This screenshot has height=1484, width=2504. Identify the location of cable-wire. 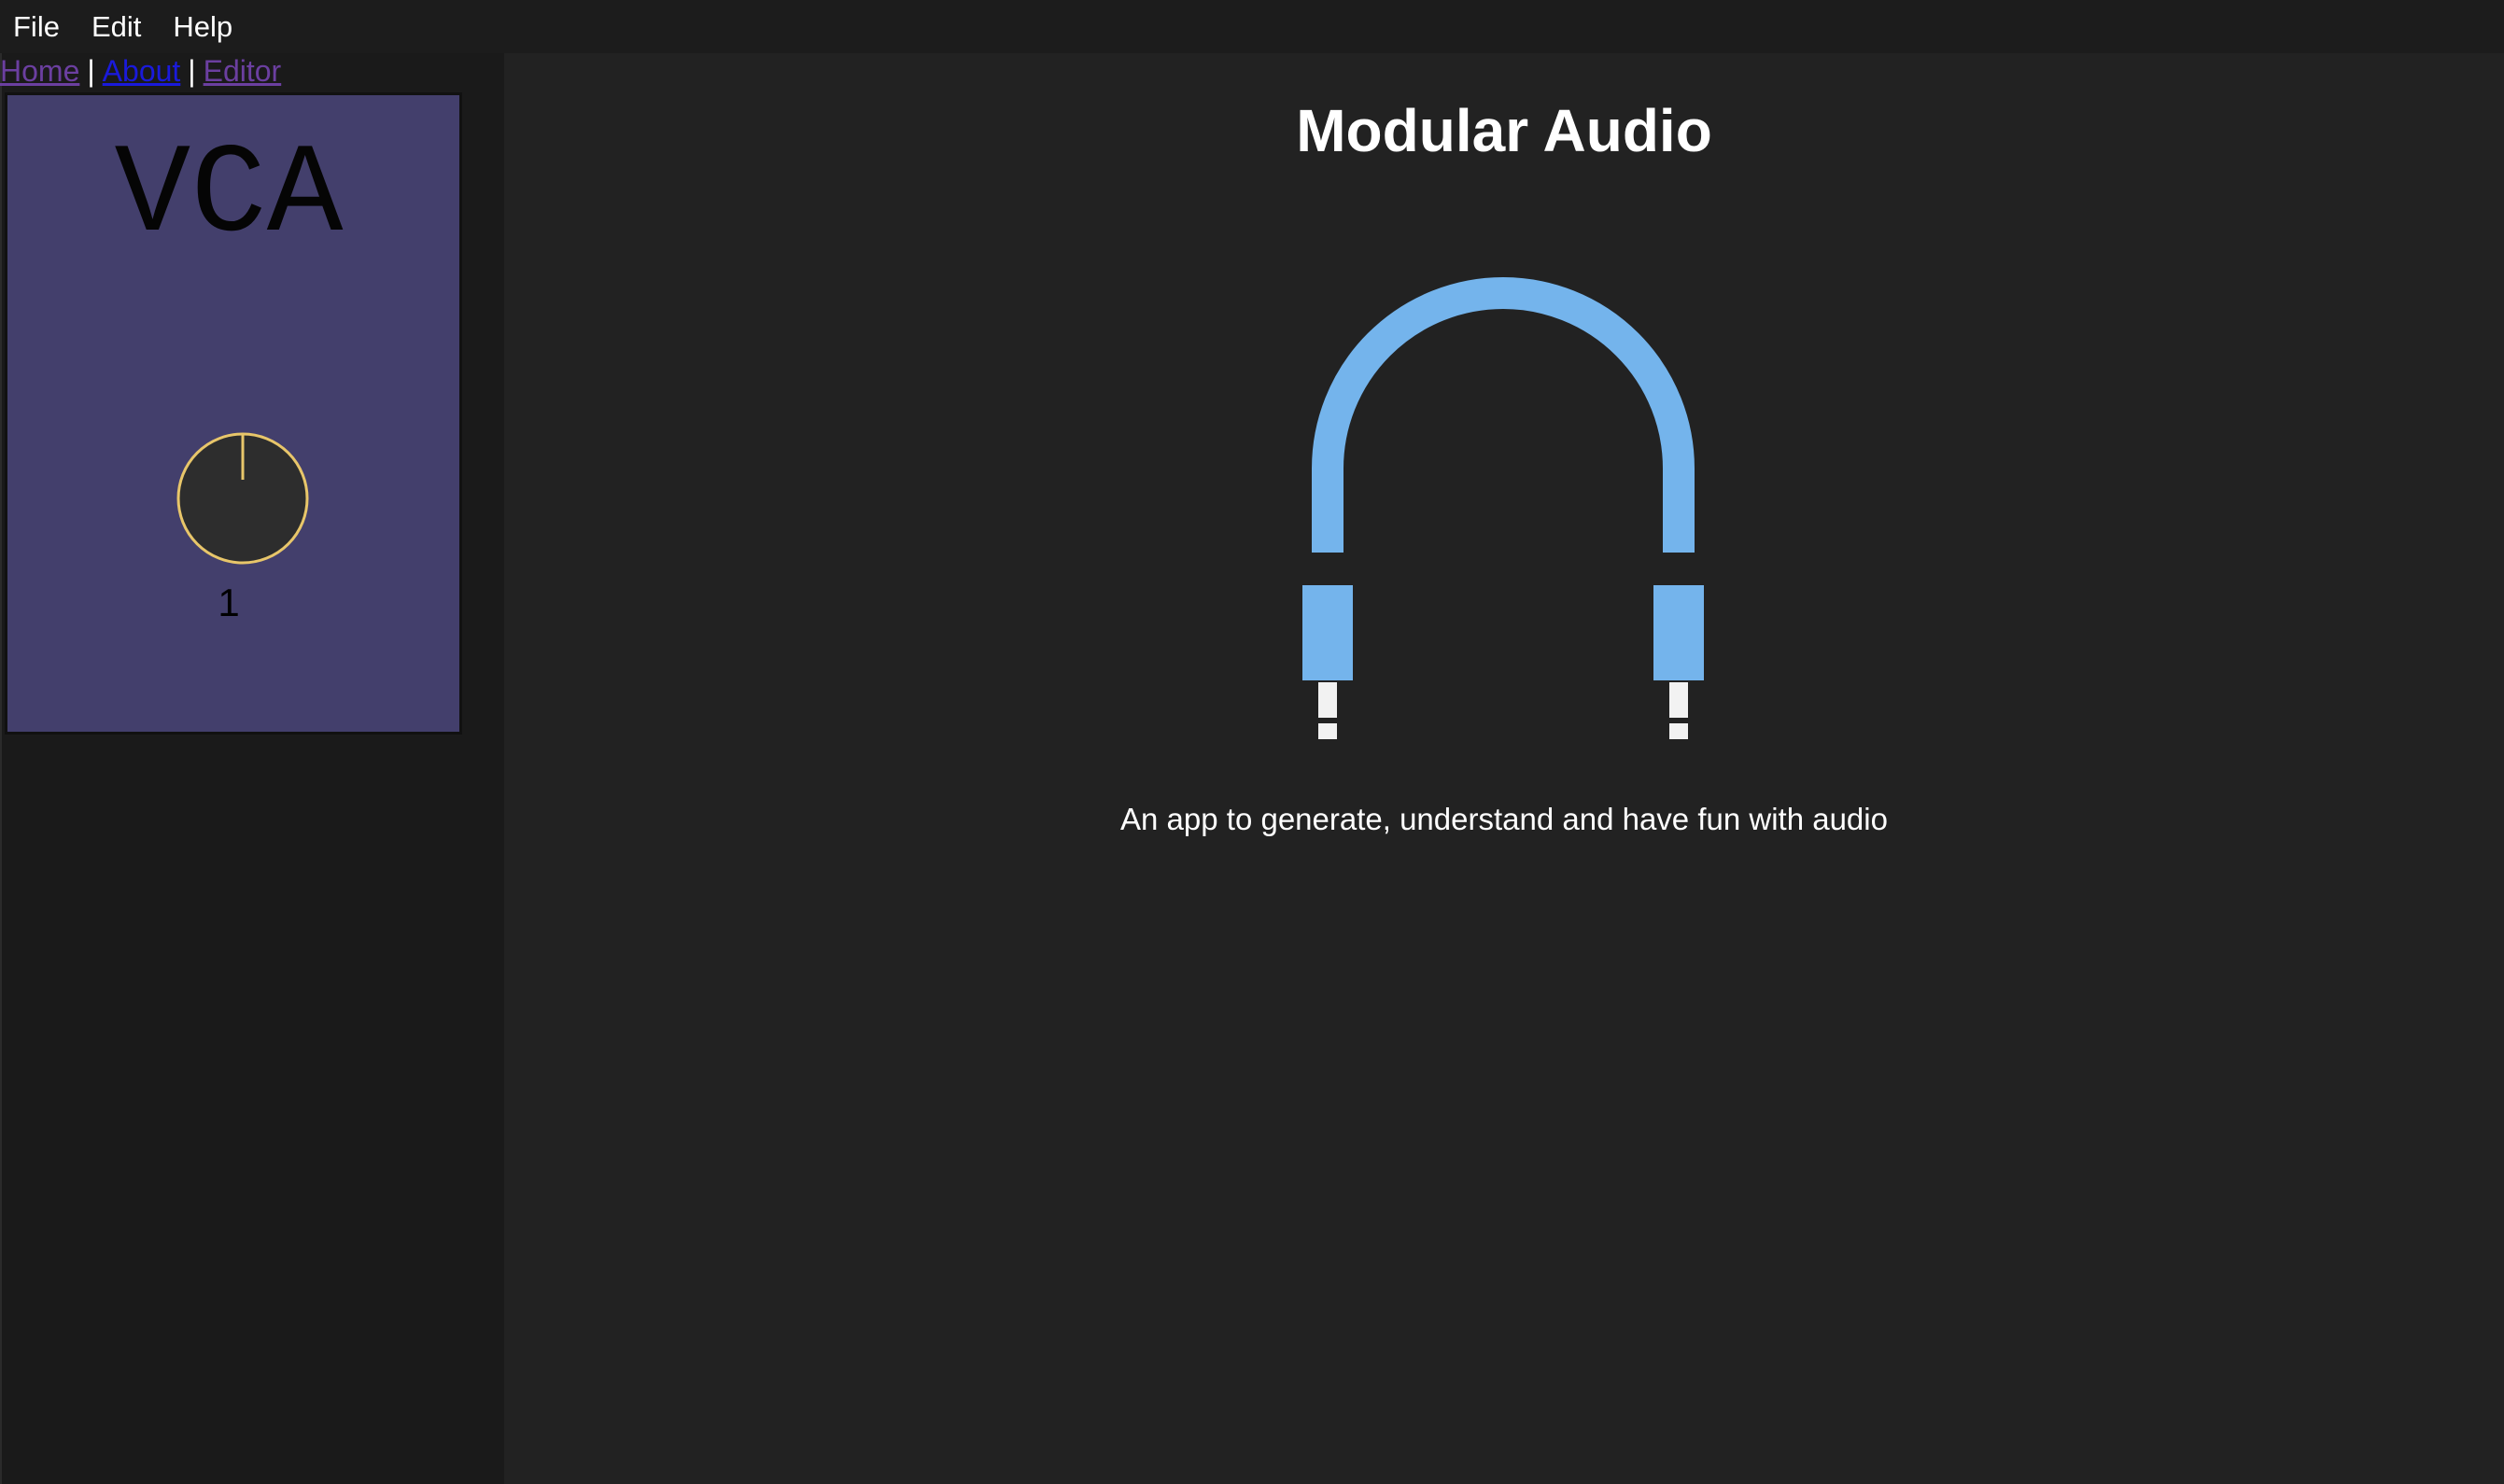
(1503, 415).